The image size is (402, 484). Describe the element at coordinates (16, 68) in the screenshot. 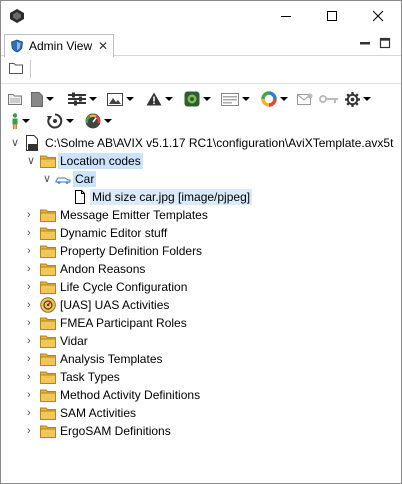

I see `open-folder-icon` at that location.